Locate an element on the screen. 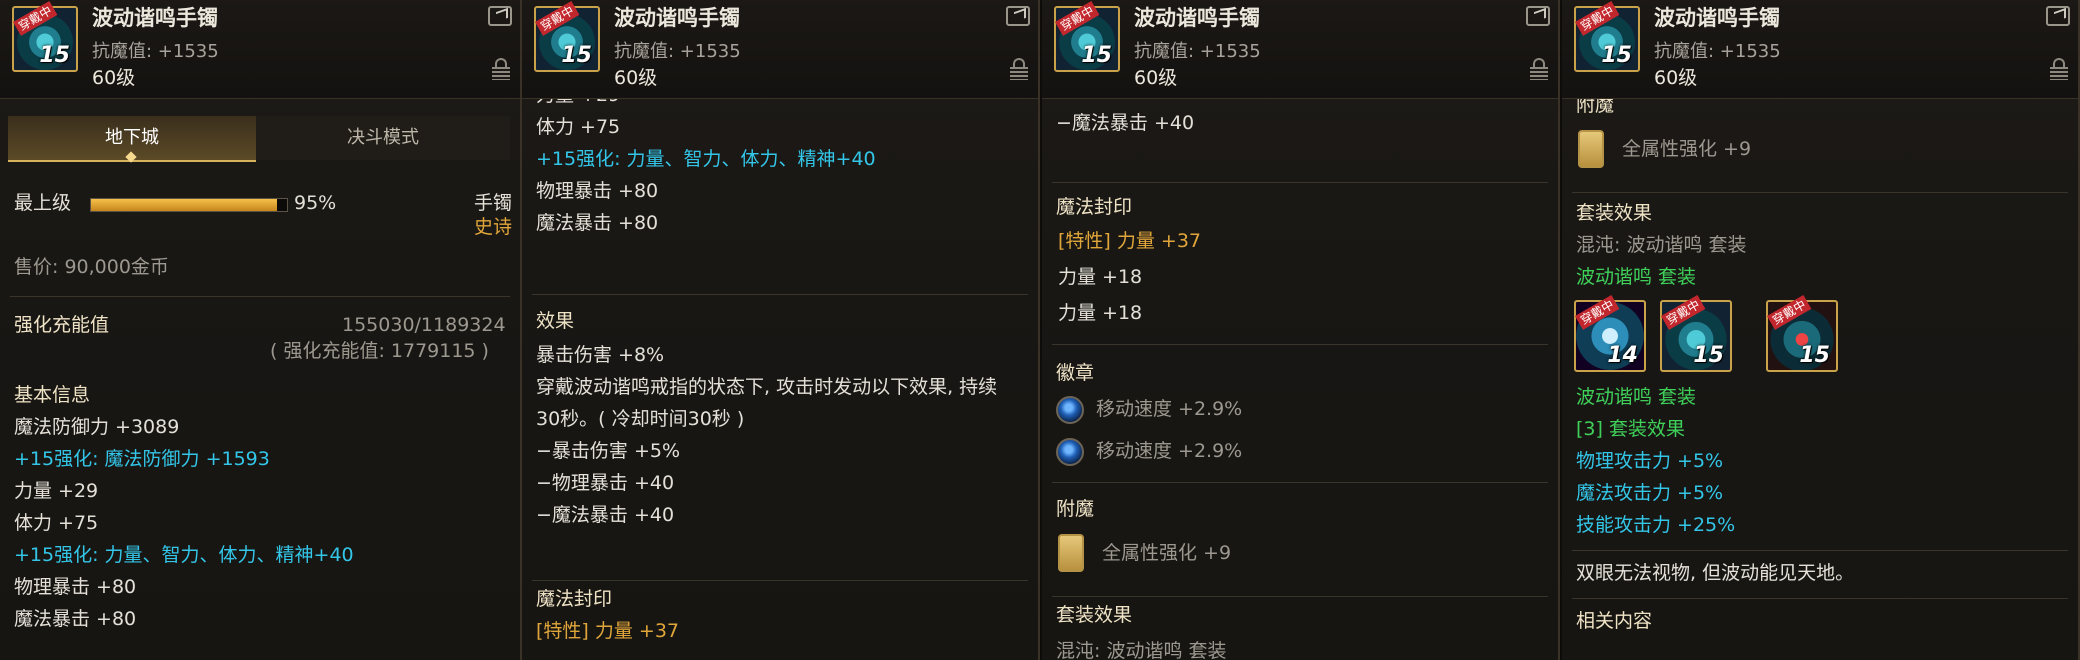 The height and width of the screenshot is (660, 2080). stat-line: −暴击伤害 +5% is located at coordinates (608, 451).